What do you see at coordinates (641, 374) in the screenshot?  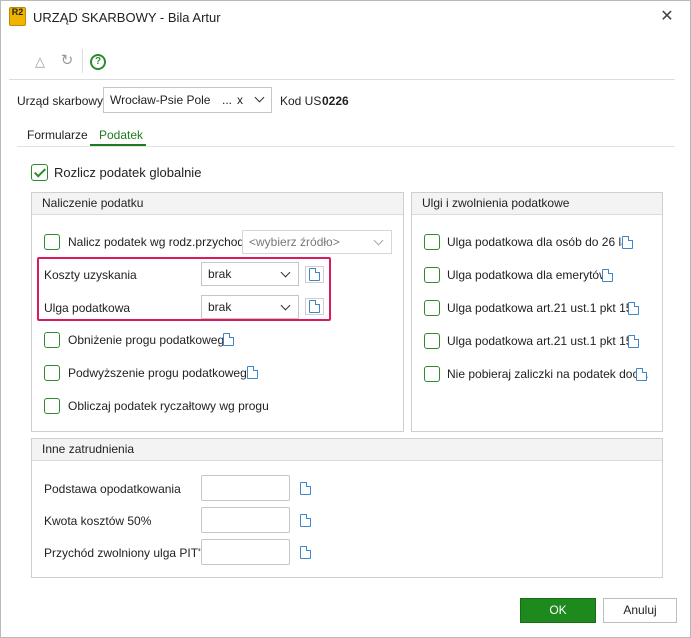 I see `zaliczka-doc-icon` at bounding box center [641, 374].